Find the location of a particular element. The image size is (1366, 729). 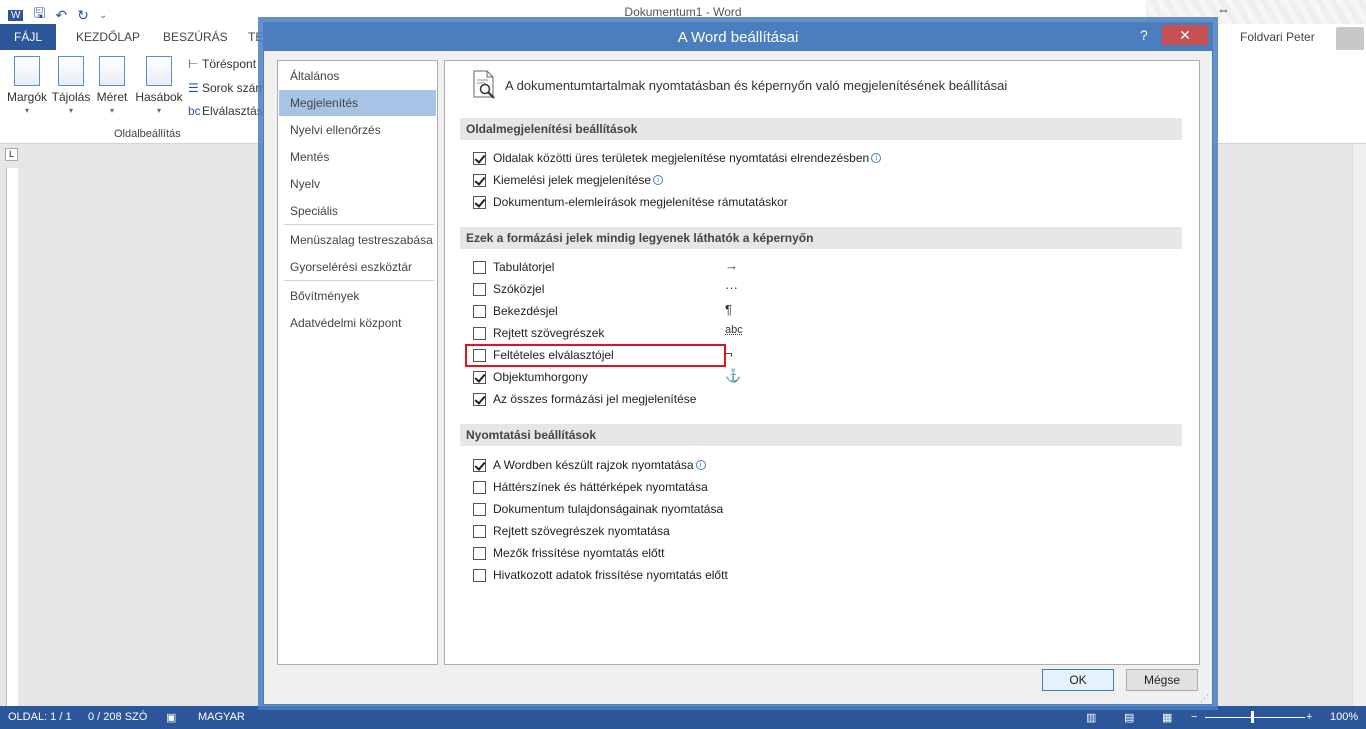

nav-item-proofing: Nyelvi ellenőrzés is located at coordinates (357, 130).